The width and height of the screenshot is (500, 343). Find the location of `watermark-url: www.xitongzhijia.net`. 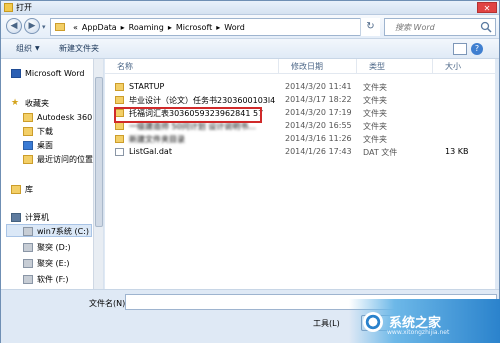

watermark-url: www.xitongzhijia.net is located at coordinates (418, 332).